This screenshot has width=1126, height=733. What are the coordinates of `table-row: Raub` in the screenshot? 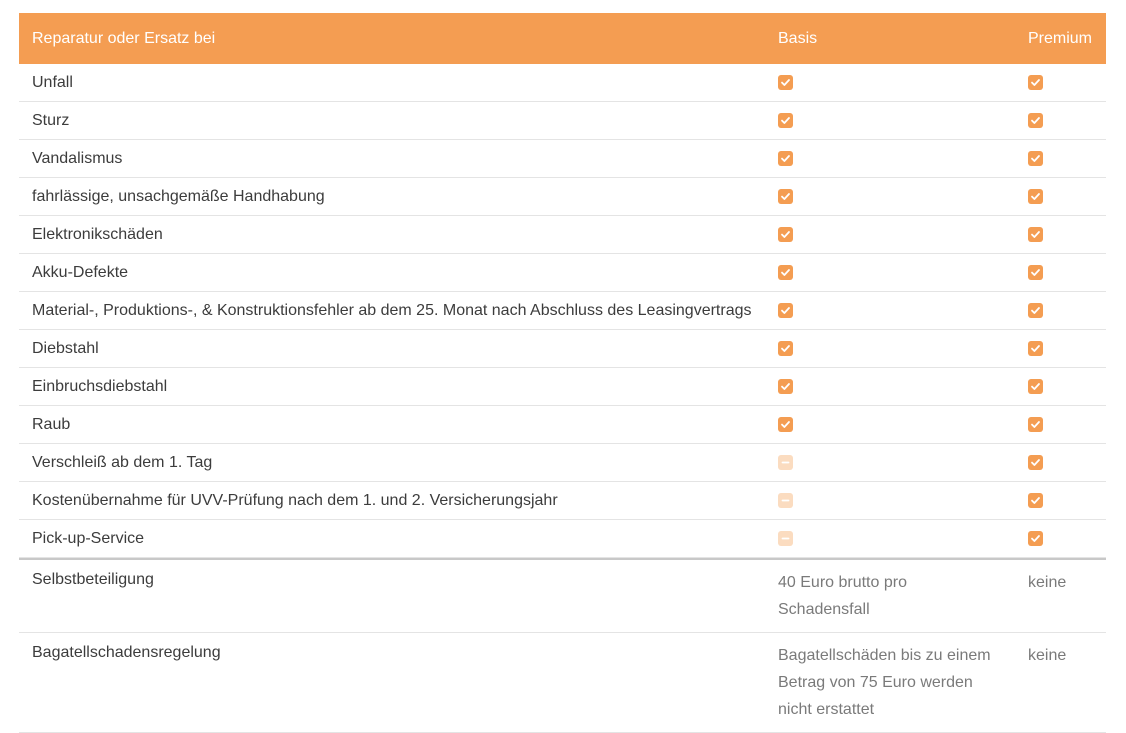 It's located at (562, 425).